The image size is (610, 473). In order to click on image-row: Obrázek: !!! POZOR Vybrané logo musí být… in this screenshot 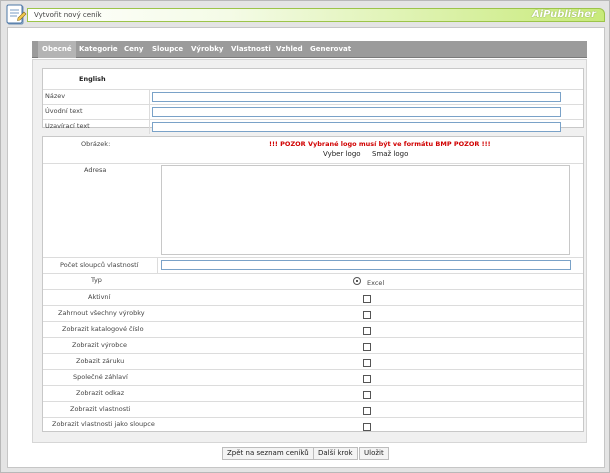, I will do `click(313, 150)`.